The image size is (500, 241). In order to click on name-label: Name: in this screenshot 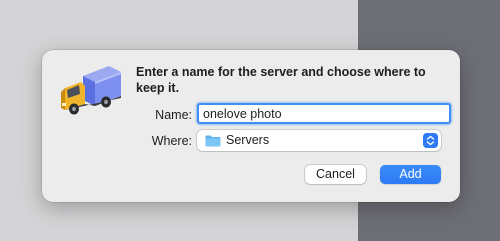, I will do `click(173, 115)`.